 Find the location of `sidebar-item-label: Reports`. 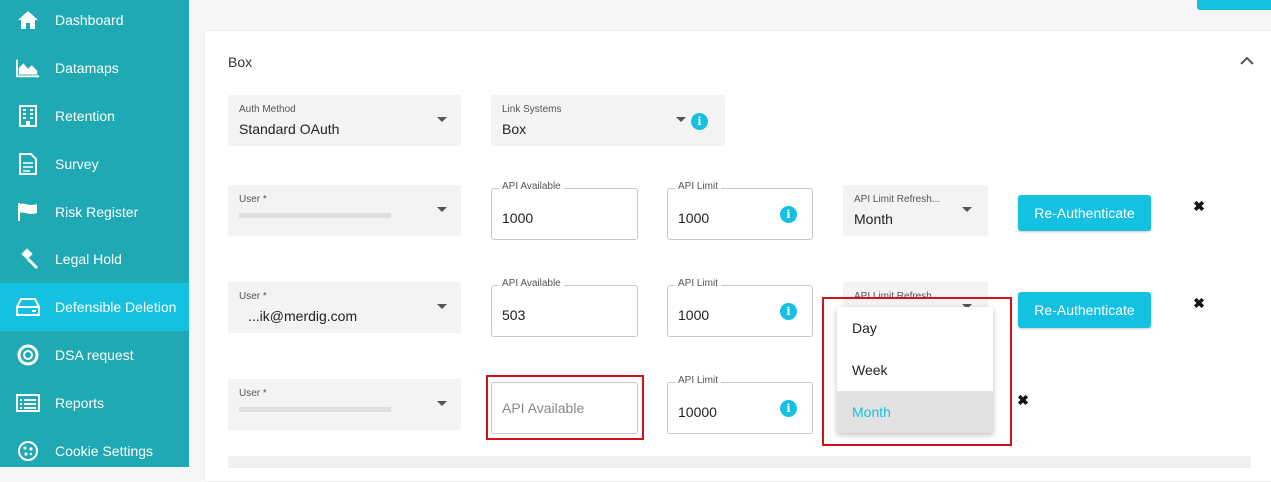

sidebar-item-label: Reports is located at coordinates (80, 403).